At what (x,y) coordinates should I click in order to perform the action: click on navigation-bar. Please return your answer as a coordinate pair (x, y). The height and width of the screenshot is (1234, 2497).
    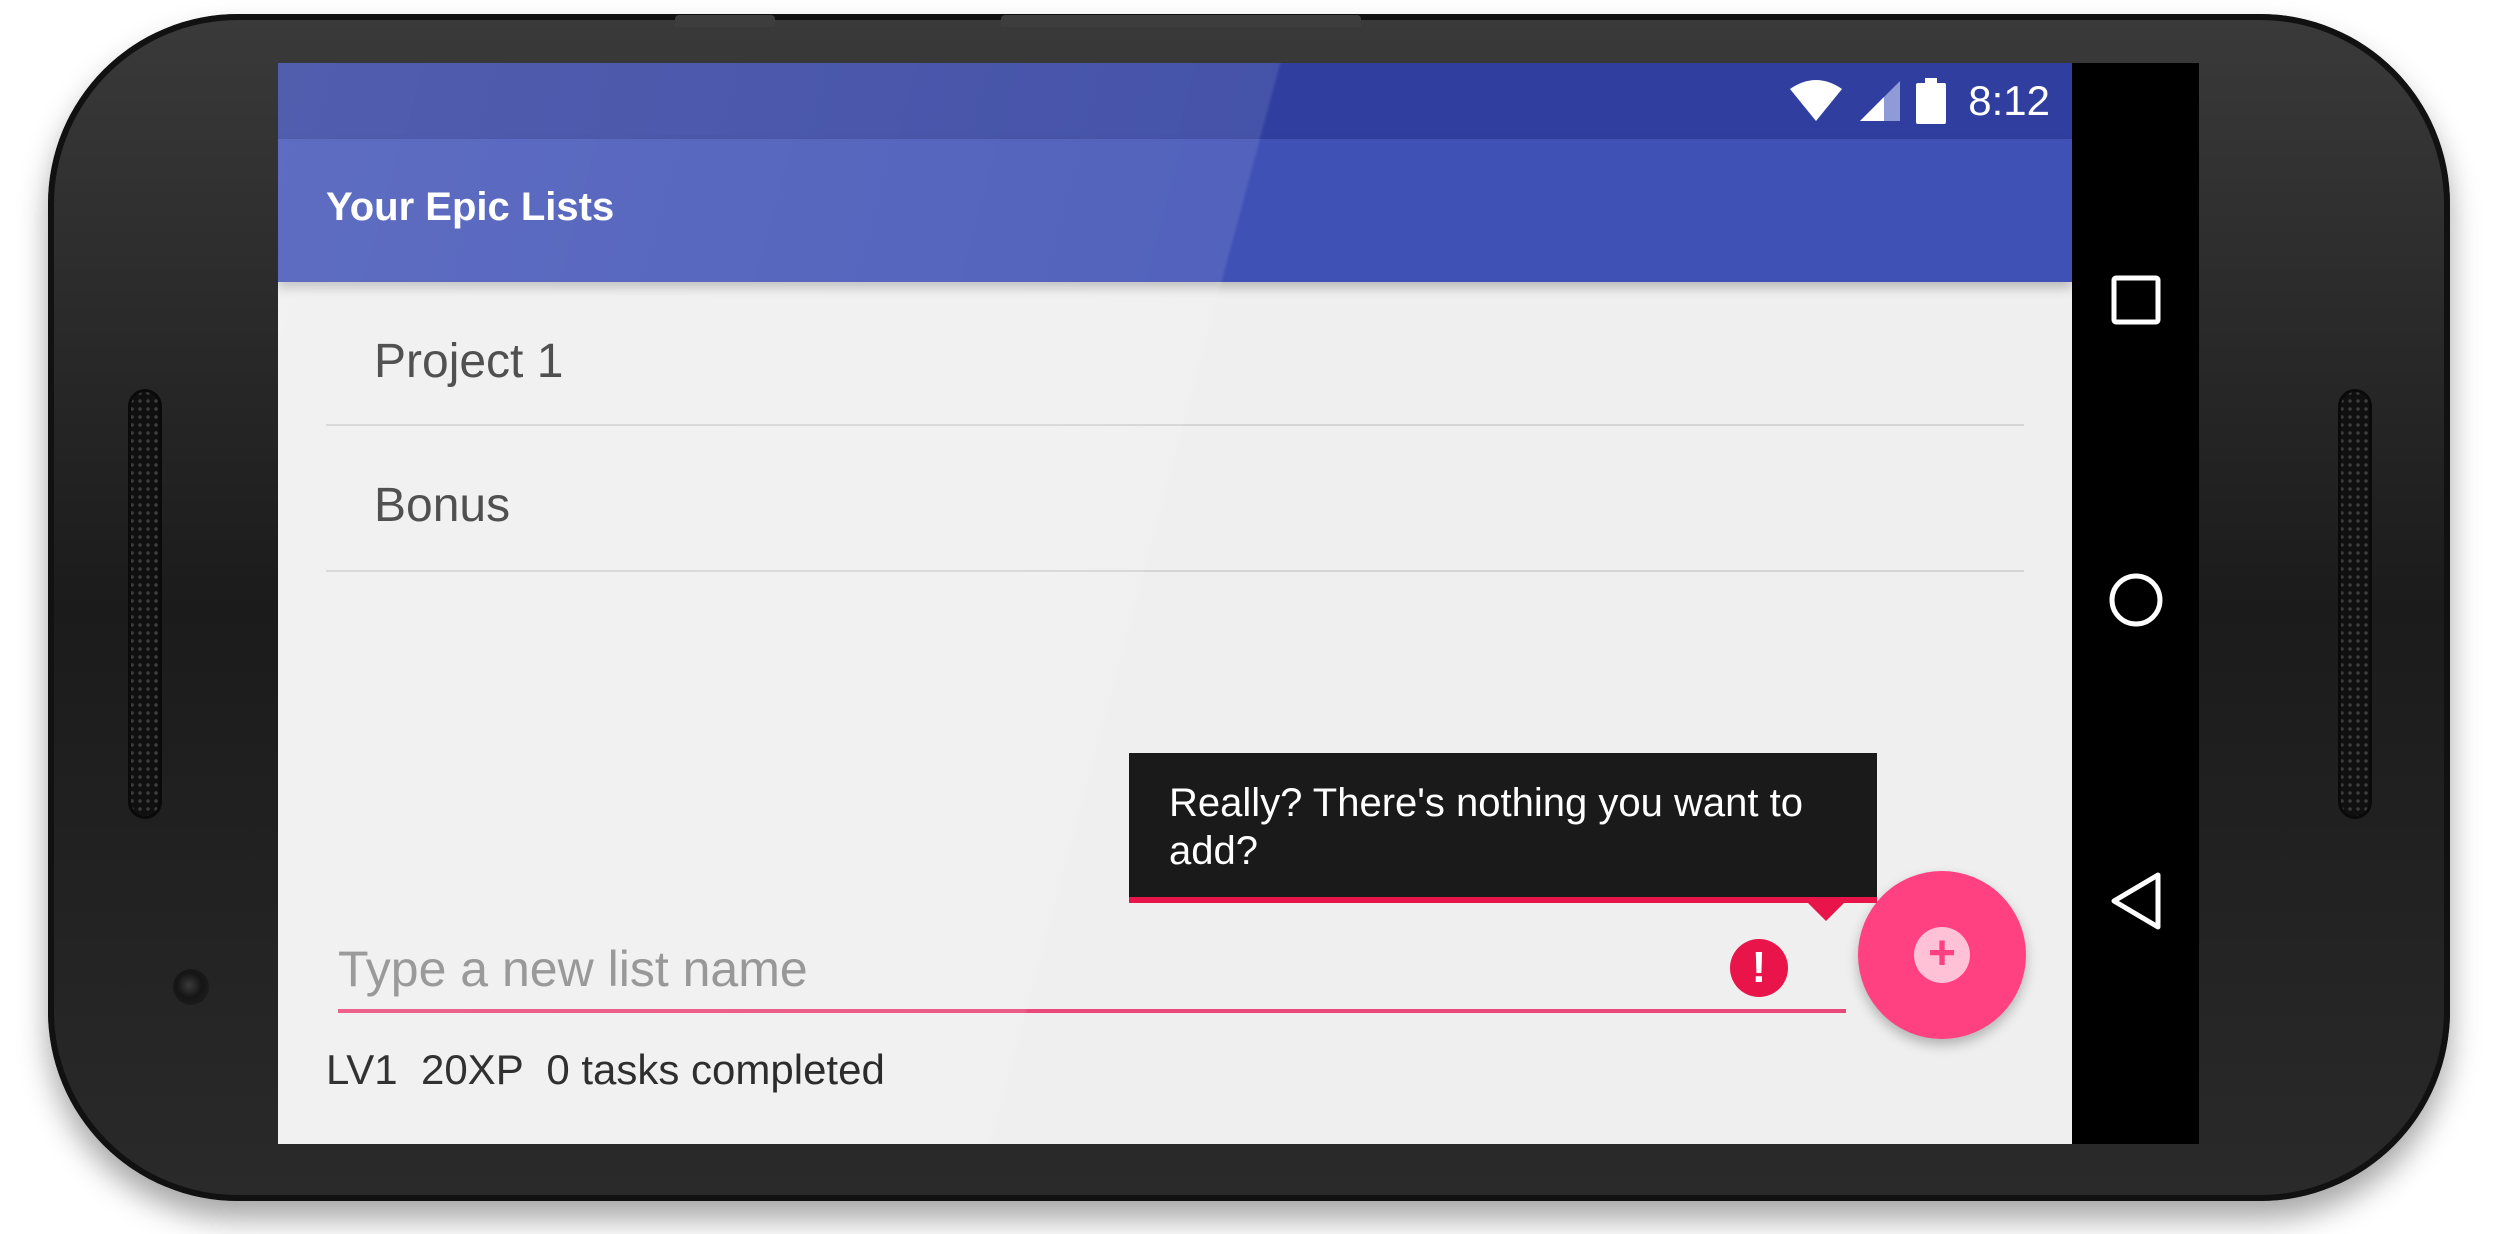
    Looking at the image, I should click on (2135, 603).